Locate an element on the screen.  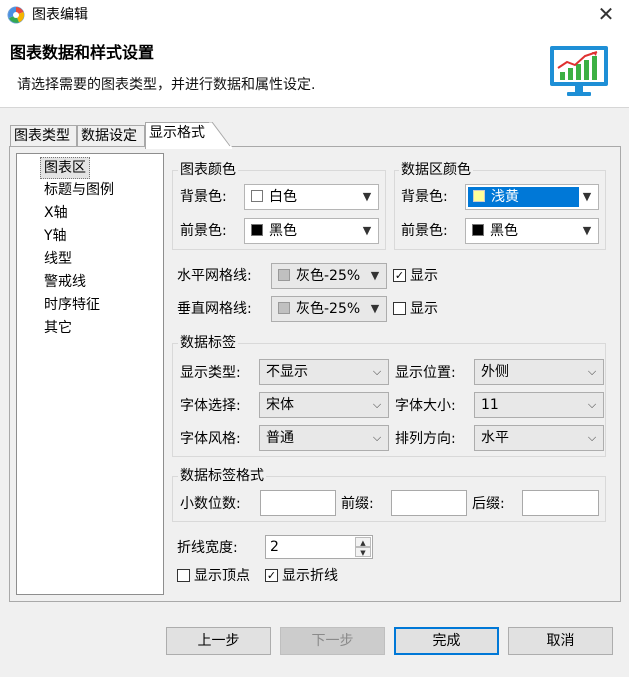
data-fg-label: 前景色: is located at coordinates (424, 231).